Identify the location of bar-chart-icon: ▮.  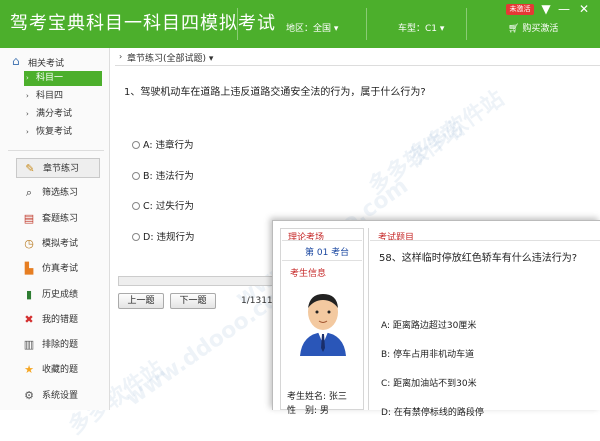
(29, 294).